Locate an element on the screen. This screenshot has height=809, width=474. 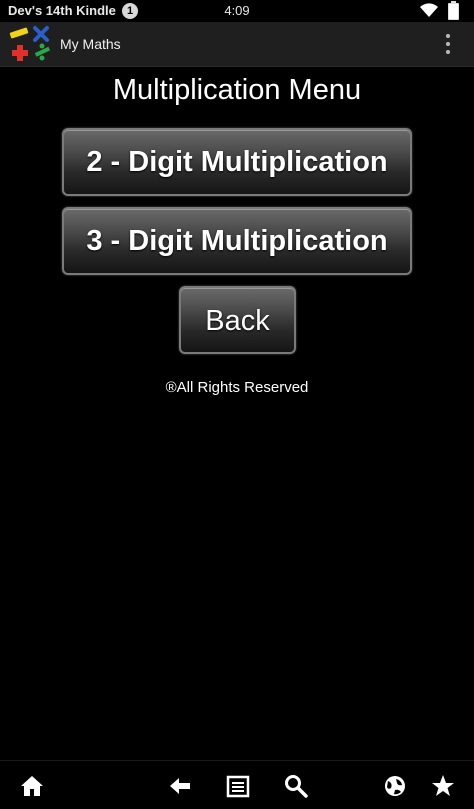
status-clock: 4:09 is located at coordinates (237, 10).